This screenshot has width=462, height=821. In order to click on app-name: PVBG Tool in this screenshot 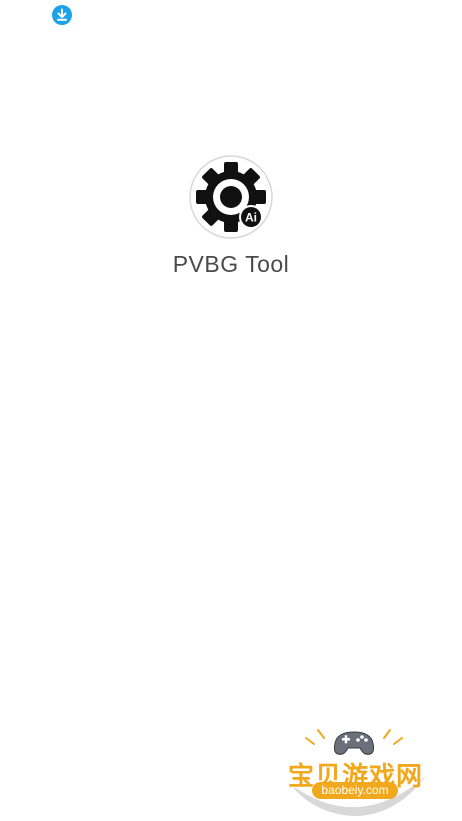, I will do `click(231, 264)`.